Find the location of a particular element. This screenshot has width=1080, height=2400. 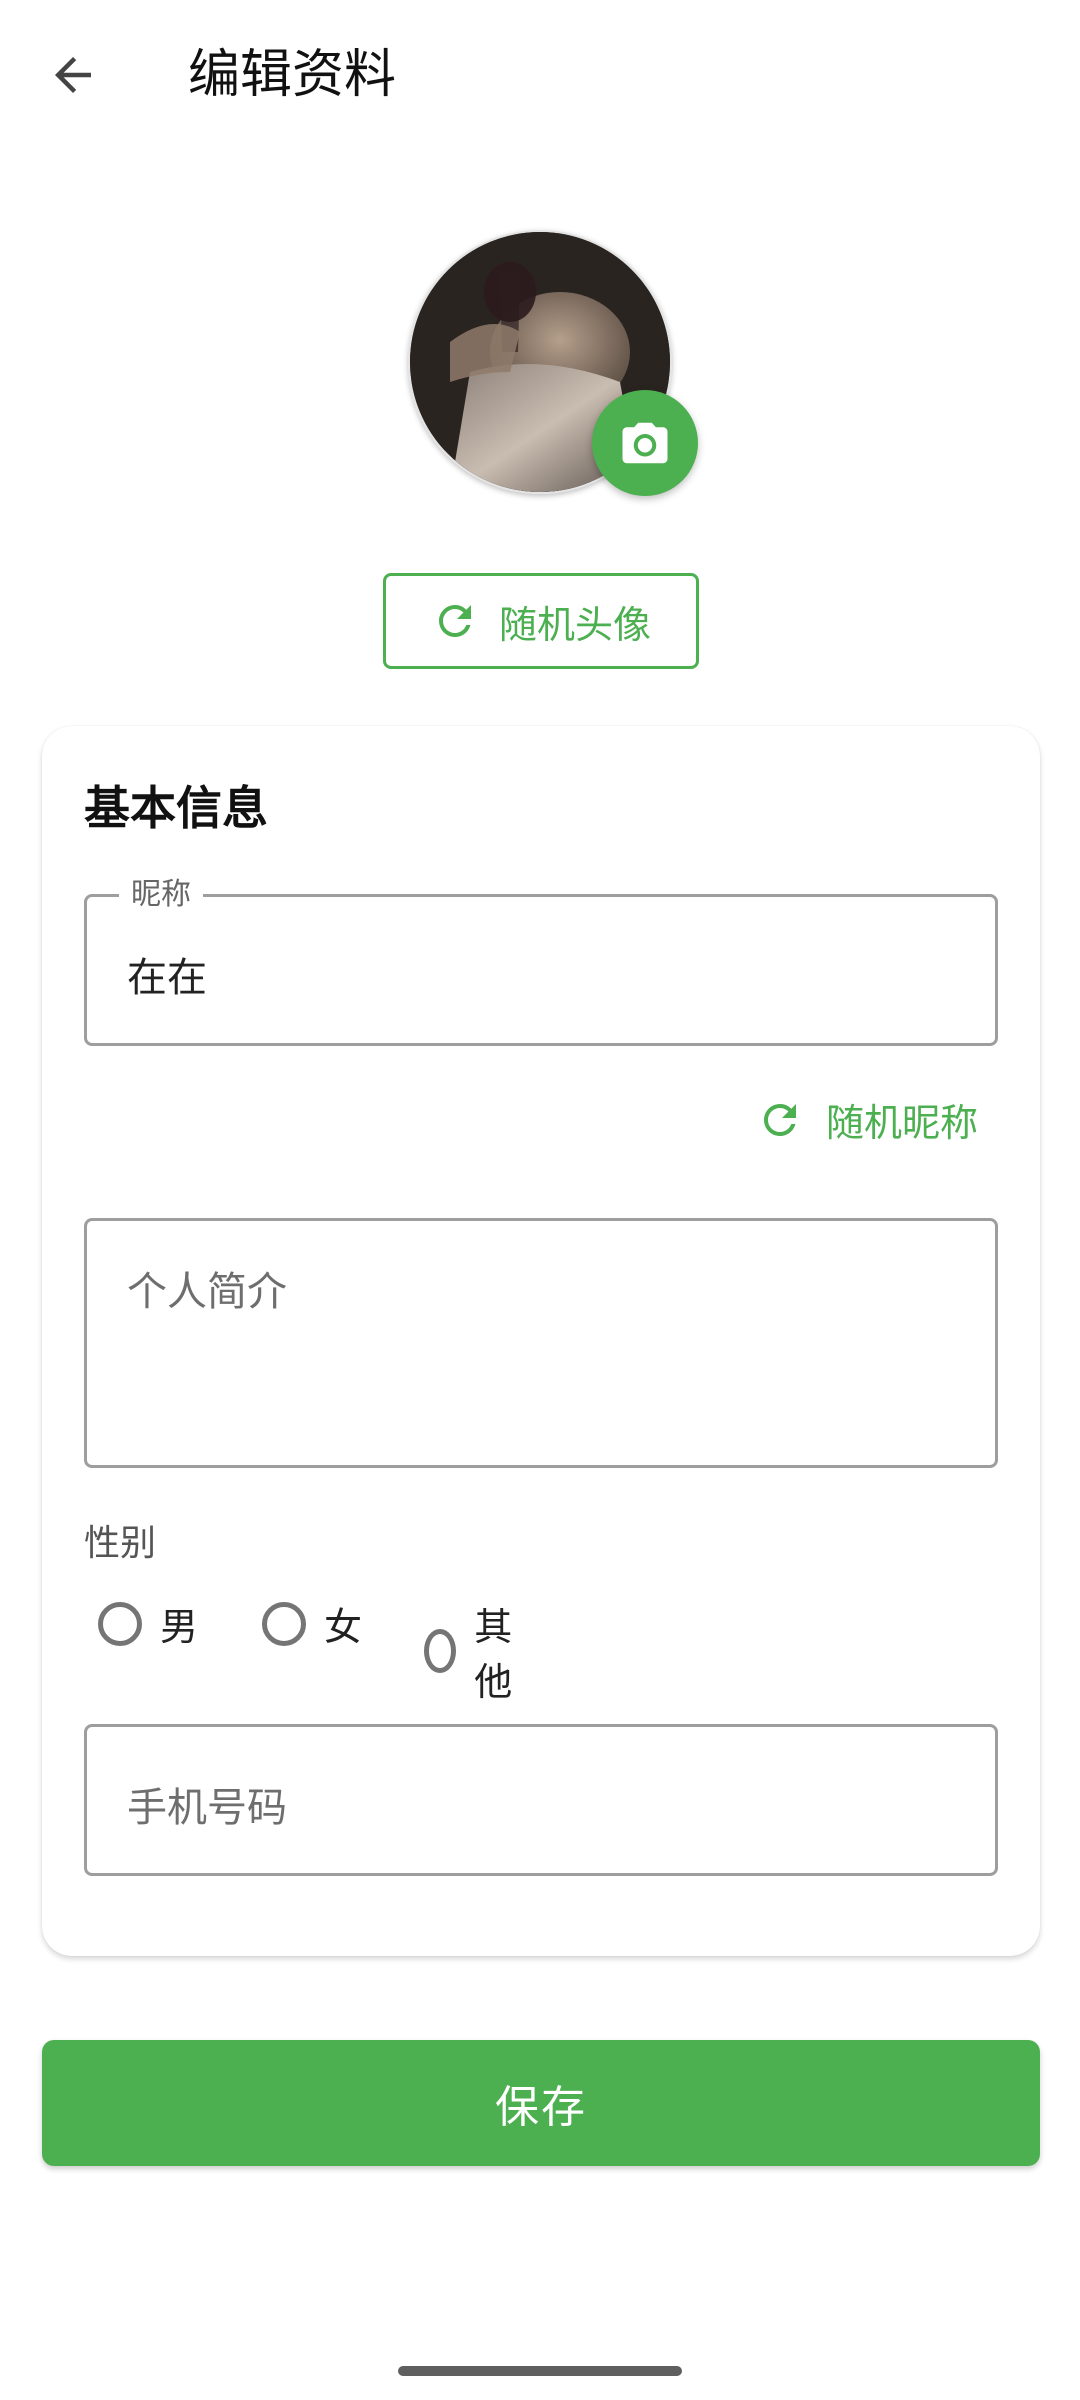

random-nickname-button: 随机昵称 is located at coordinates (867, 1119).